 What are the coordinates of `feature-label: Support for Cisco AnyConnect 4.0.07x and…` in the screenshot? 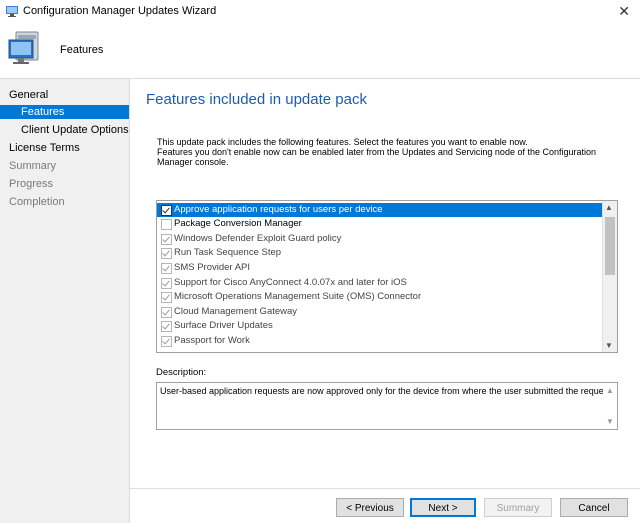 It's located at (290, 282).